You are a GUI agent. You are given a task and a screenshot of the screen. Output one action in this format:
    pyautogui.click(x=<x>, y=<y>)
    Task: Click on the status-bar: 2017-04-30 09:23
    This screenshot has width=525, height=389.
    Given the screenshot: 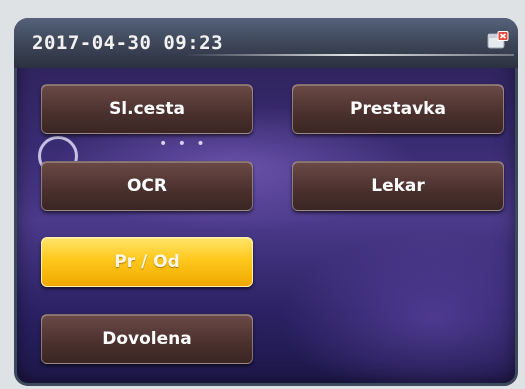 What is the action you would take?
    pyautogui.click(x=266, y=43)
    